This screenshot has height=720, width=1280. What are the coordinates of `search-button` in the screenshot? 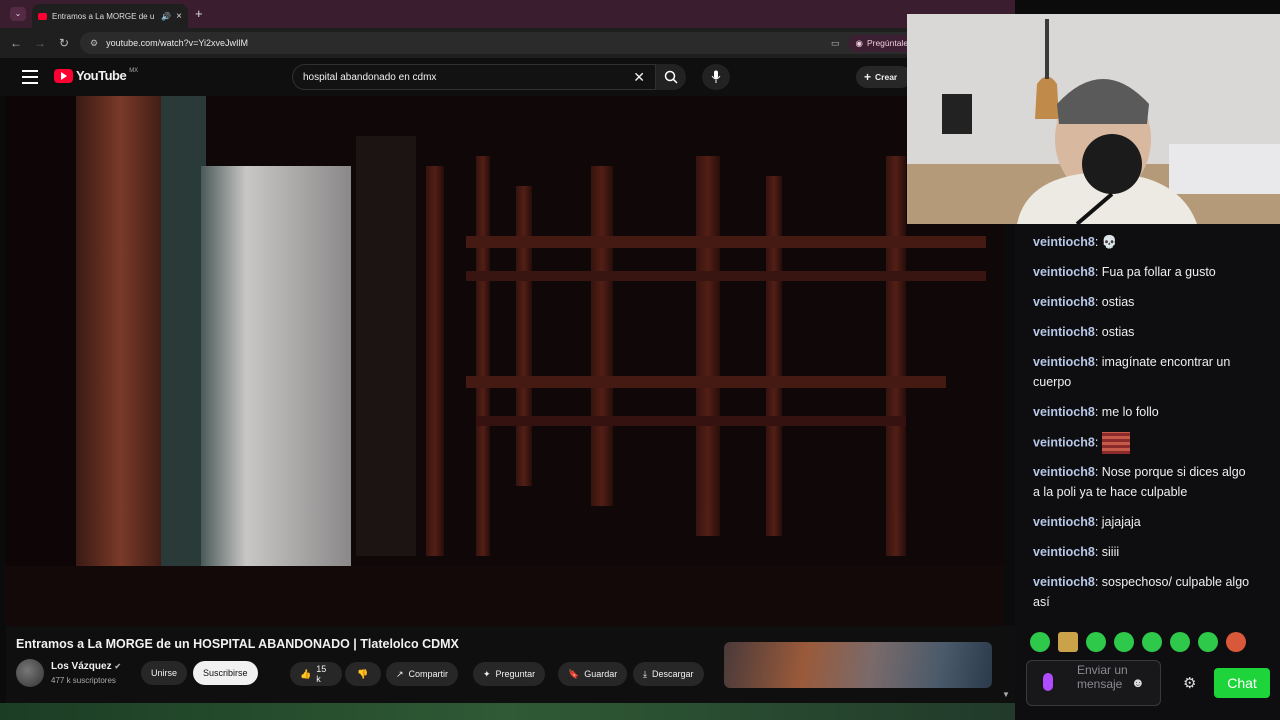 It's located at (671, 77).